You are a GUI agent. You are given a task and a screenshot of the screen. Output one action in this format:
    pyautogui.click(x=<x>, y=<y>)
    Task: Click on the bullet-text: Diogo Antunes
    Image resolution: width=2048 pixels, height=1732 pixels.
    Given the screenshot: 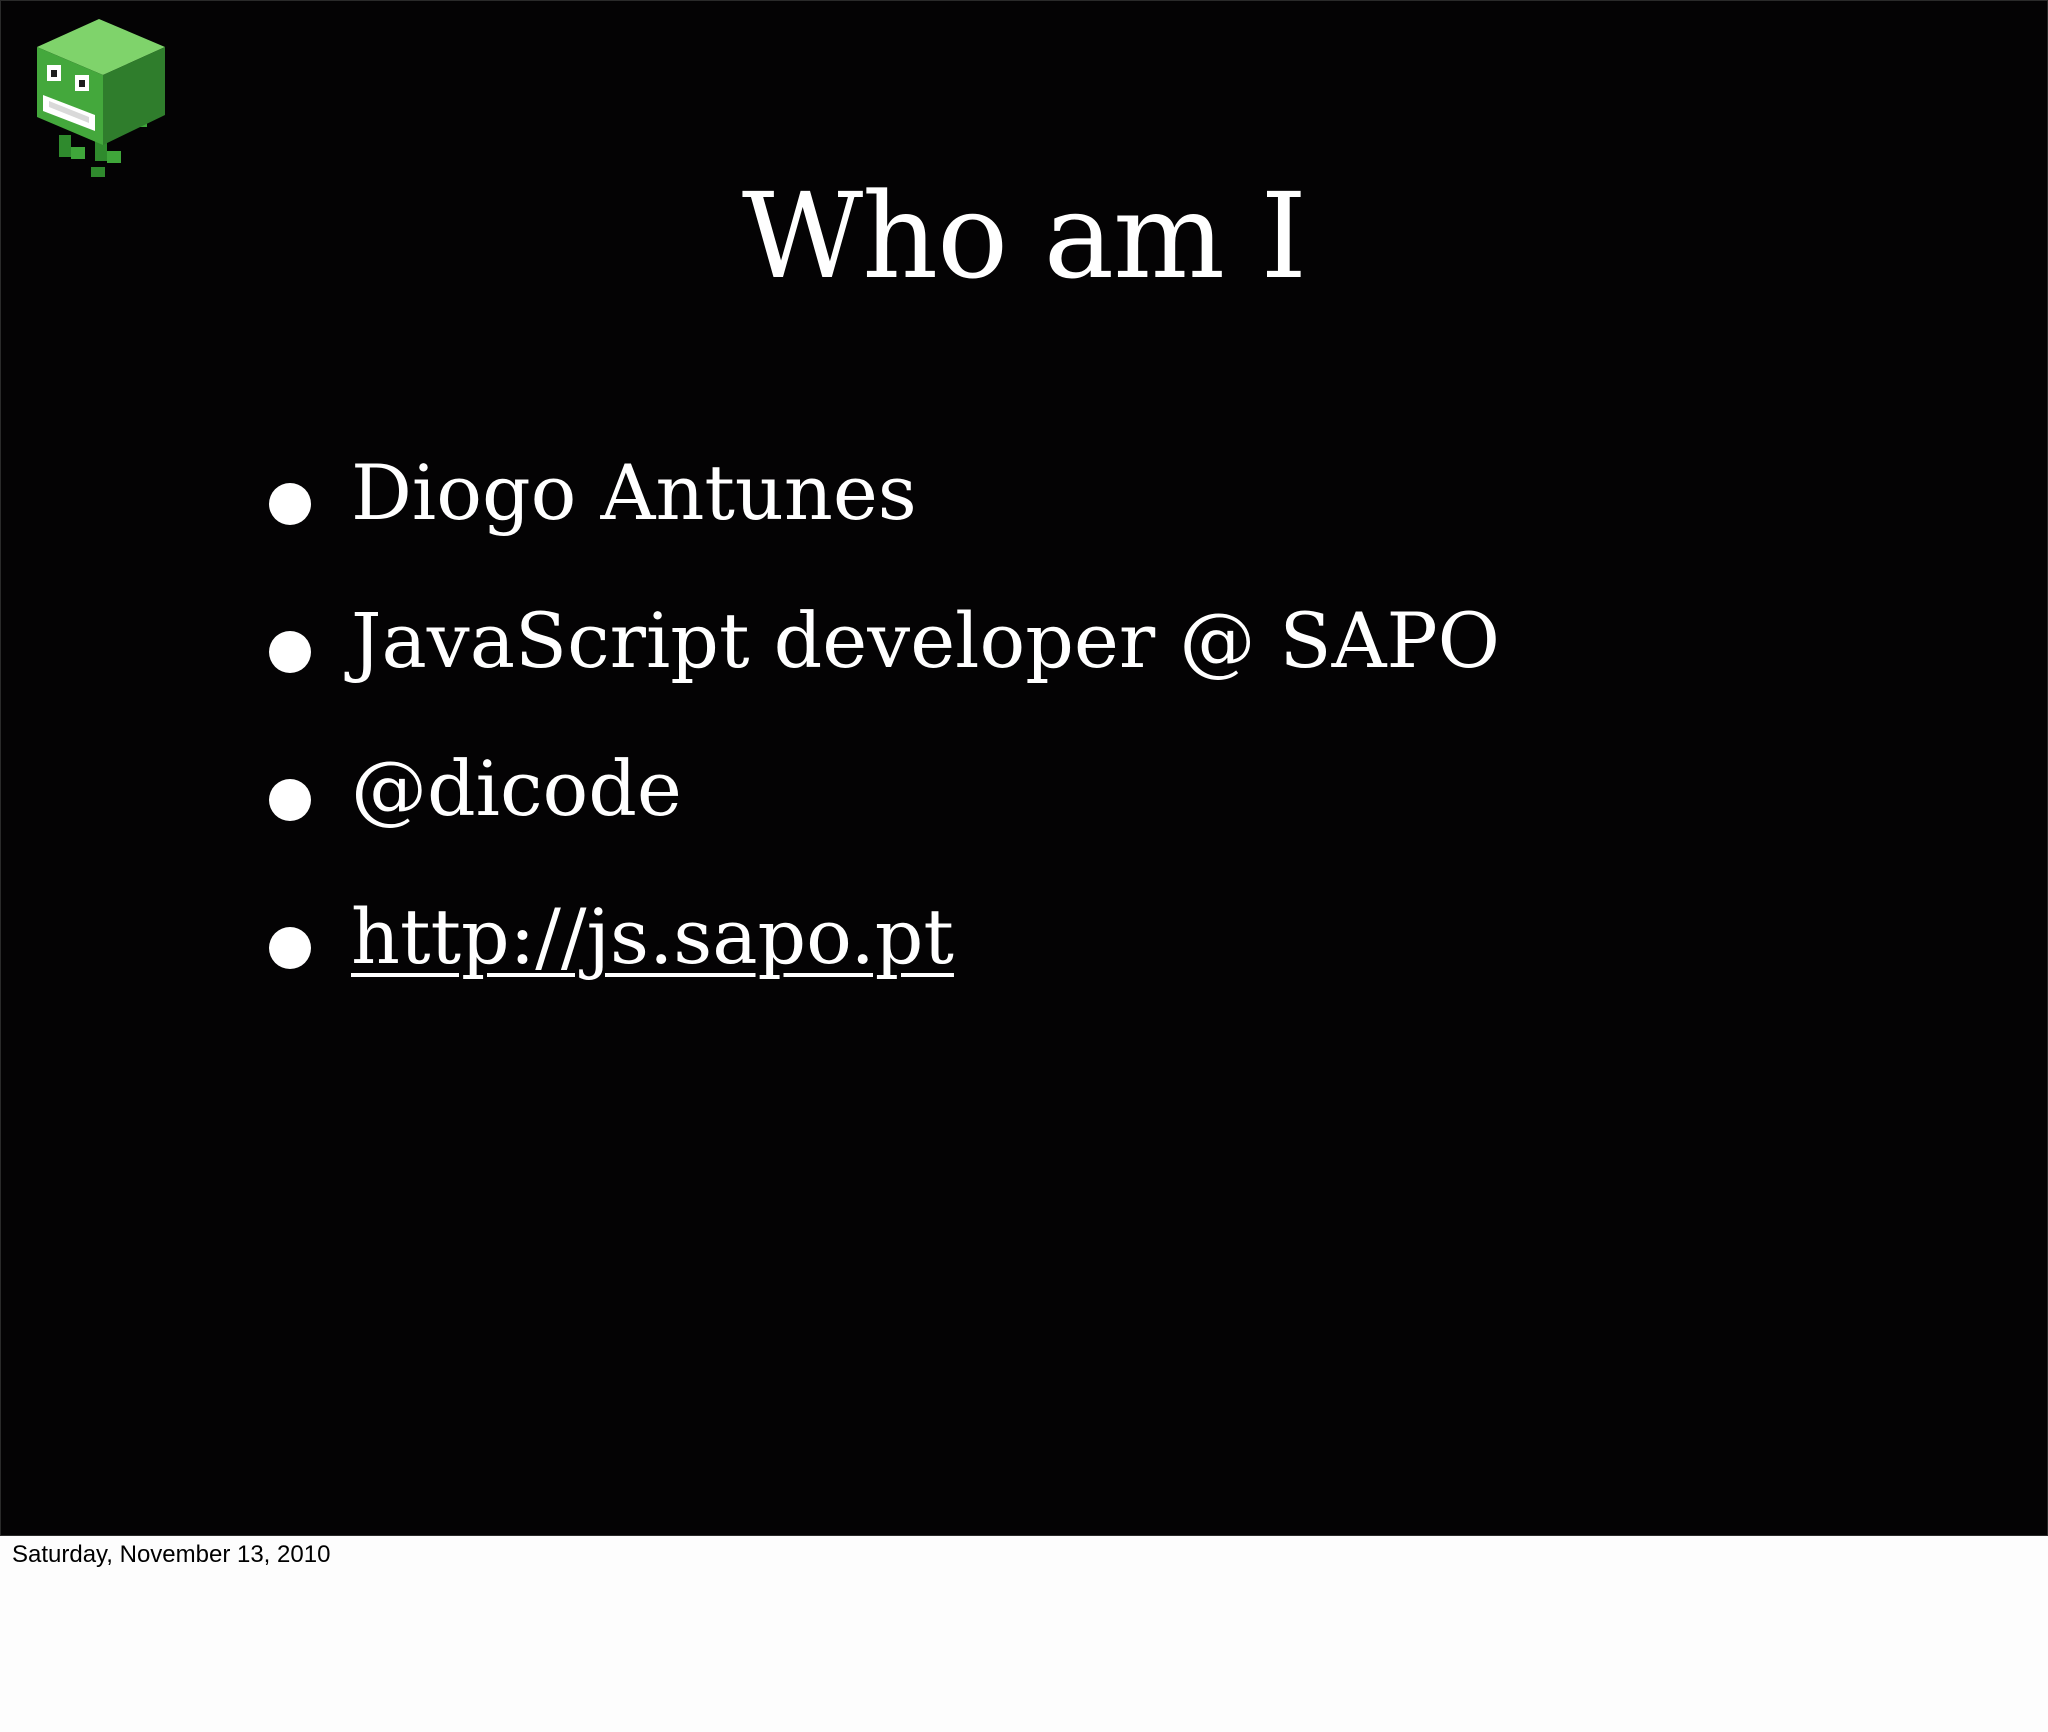 What is the action you would take?
    pyautogui.click(x=634, y=492)
    